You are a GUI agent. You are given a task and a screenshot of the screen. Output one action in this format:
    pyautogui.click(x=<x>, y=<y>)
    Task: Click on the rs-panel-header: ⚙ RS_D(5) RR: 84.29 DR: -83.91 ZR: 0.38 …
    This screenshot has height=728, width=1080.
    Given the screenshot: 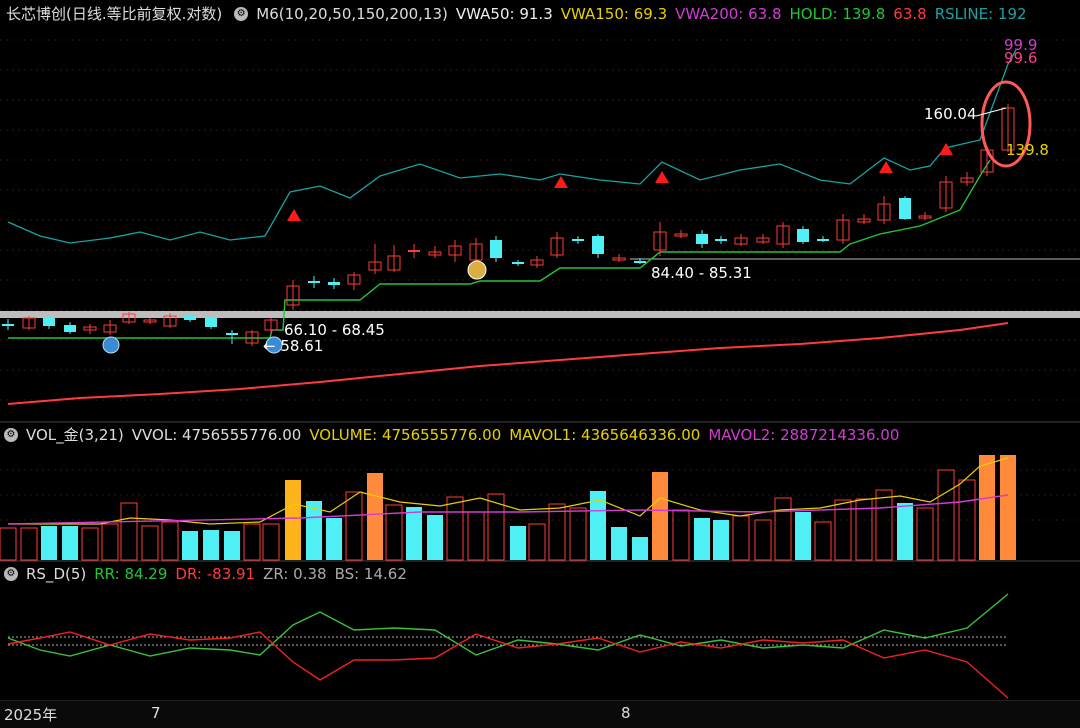 What is the action you would take?
    pyautogui.click(x=207, y=574)
    